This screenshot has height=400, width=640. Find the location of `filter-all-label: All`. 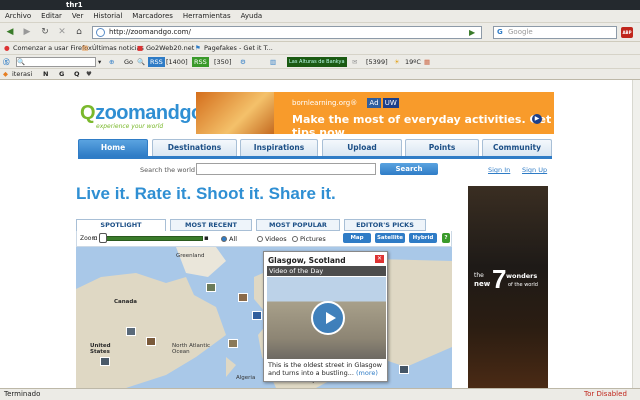

filter-all-label: All is located at coordinates (233, 239).